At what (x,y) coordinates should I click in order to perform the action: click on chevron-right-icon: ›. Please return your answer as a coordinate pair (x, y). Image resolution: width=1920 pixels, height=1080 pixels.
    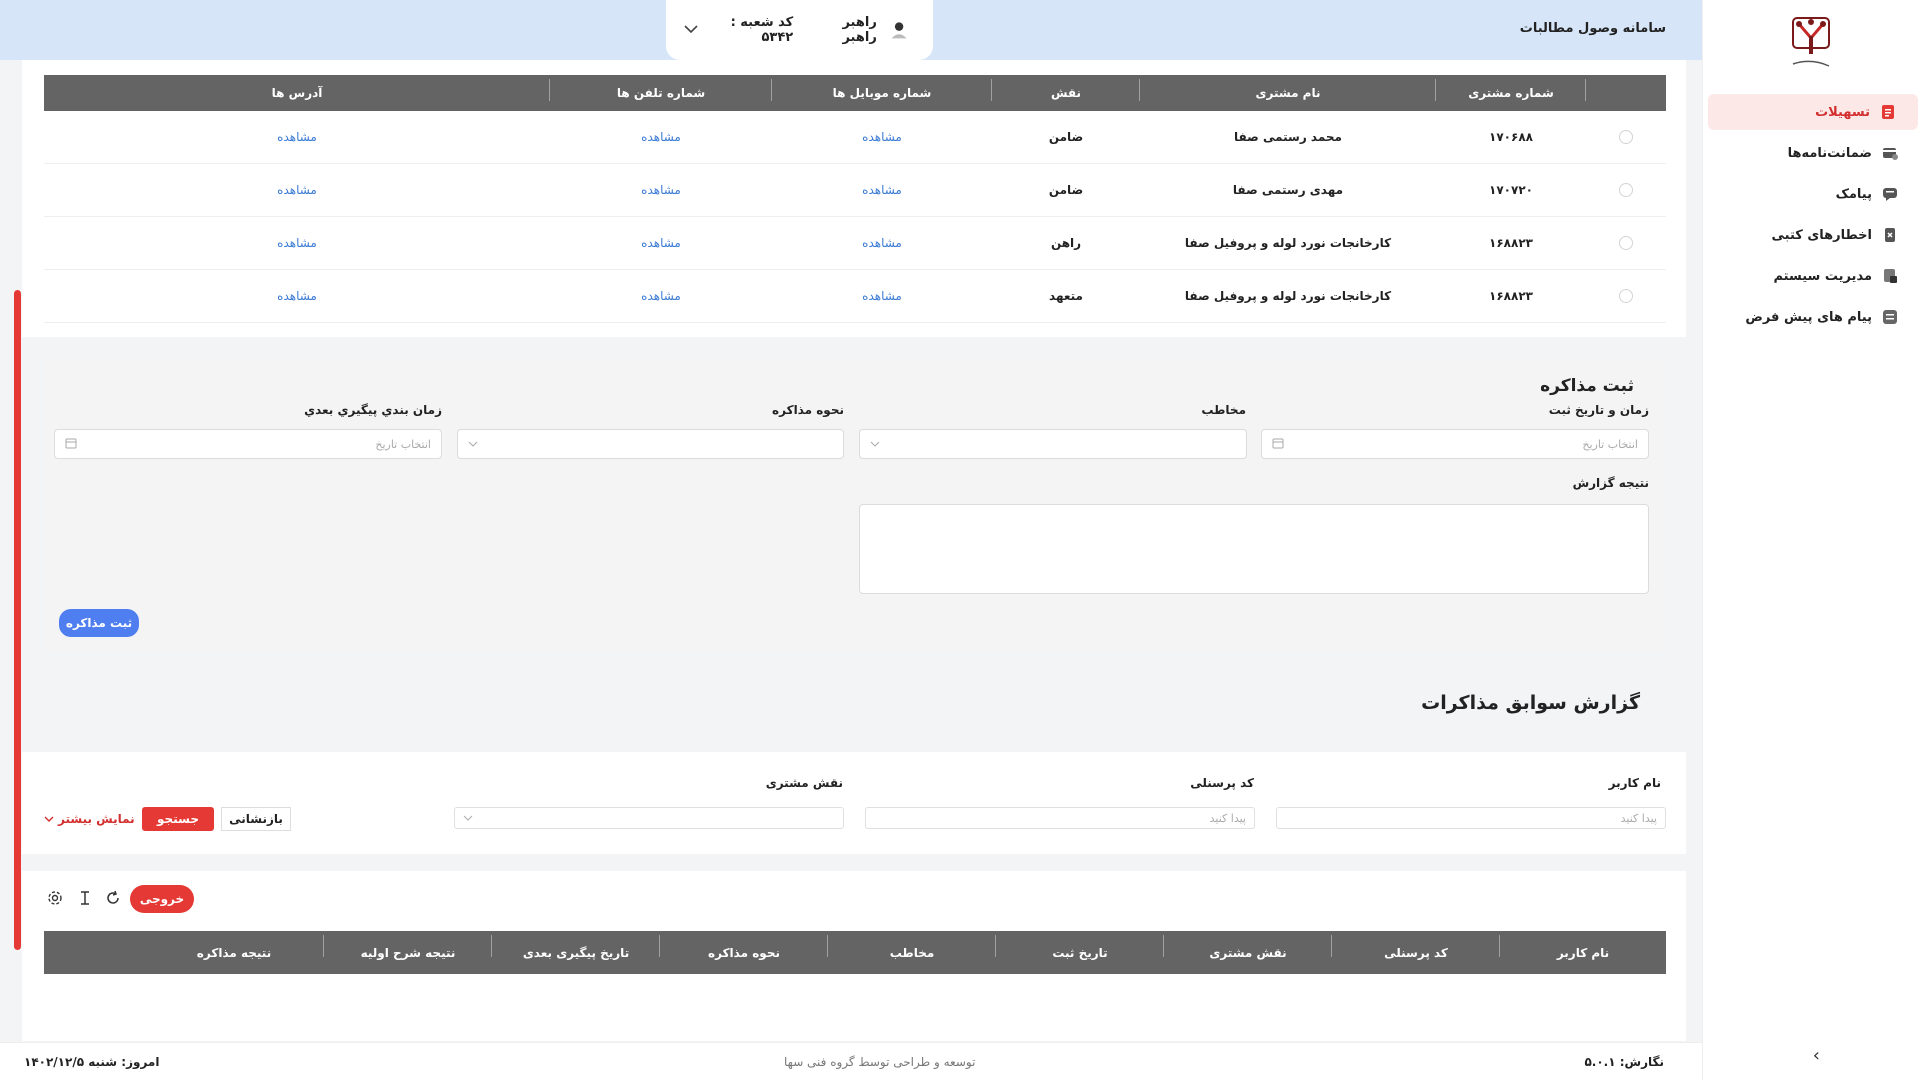
    Looking at the image, I should click on (1816, 1055).